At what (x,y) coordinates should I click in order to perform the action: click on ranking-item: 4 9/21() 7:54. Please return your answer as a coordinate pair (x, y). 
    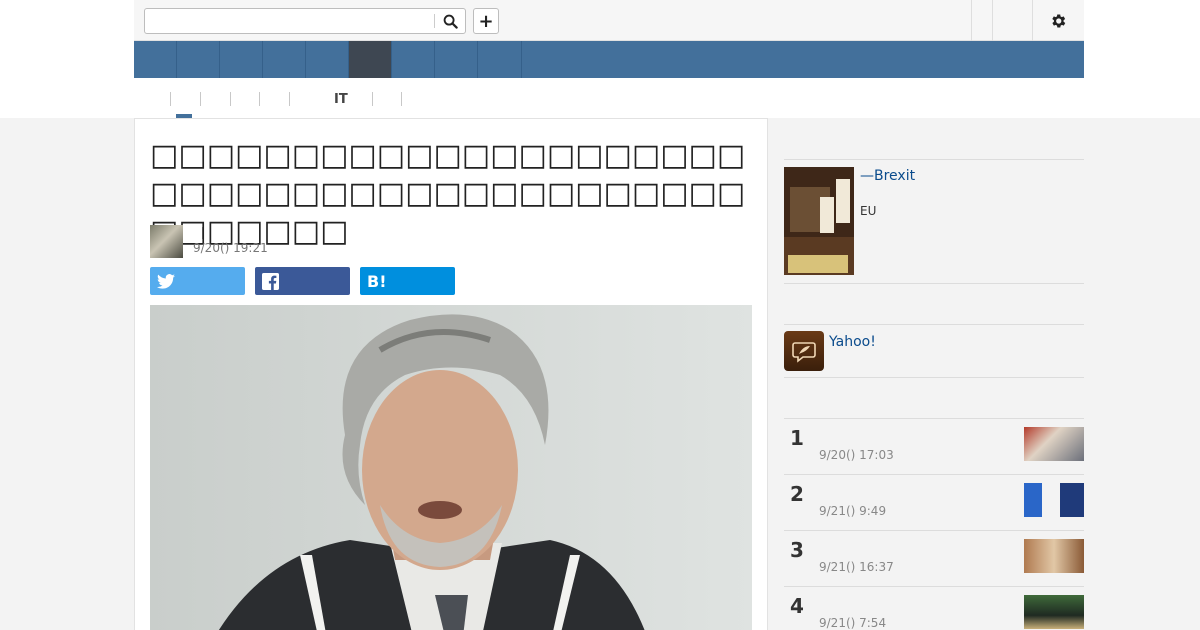
    Looking at the image, I should click on (934, 608).